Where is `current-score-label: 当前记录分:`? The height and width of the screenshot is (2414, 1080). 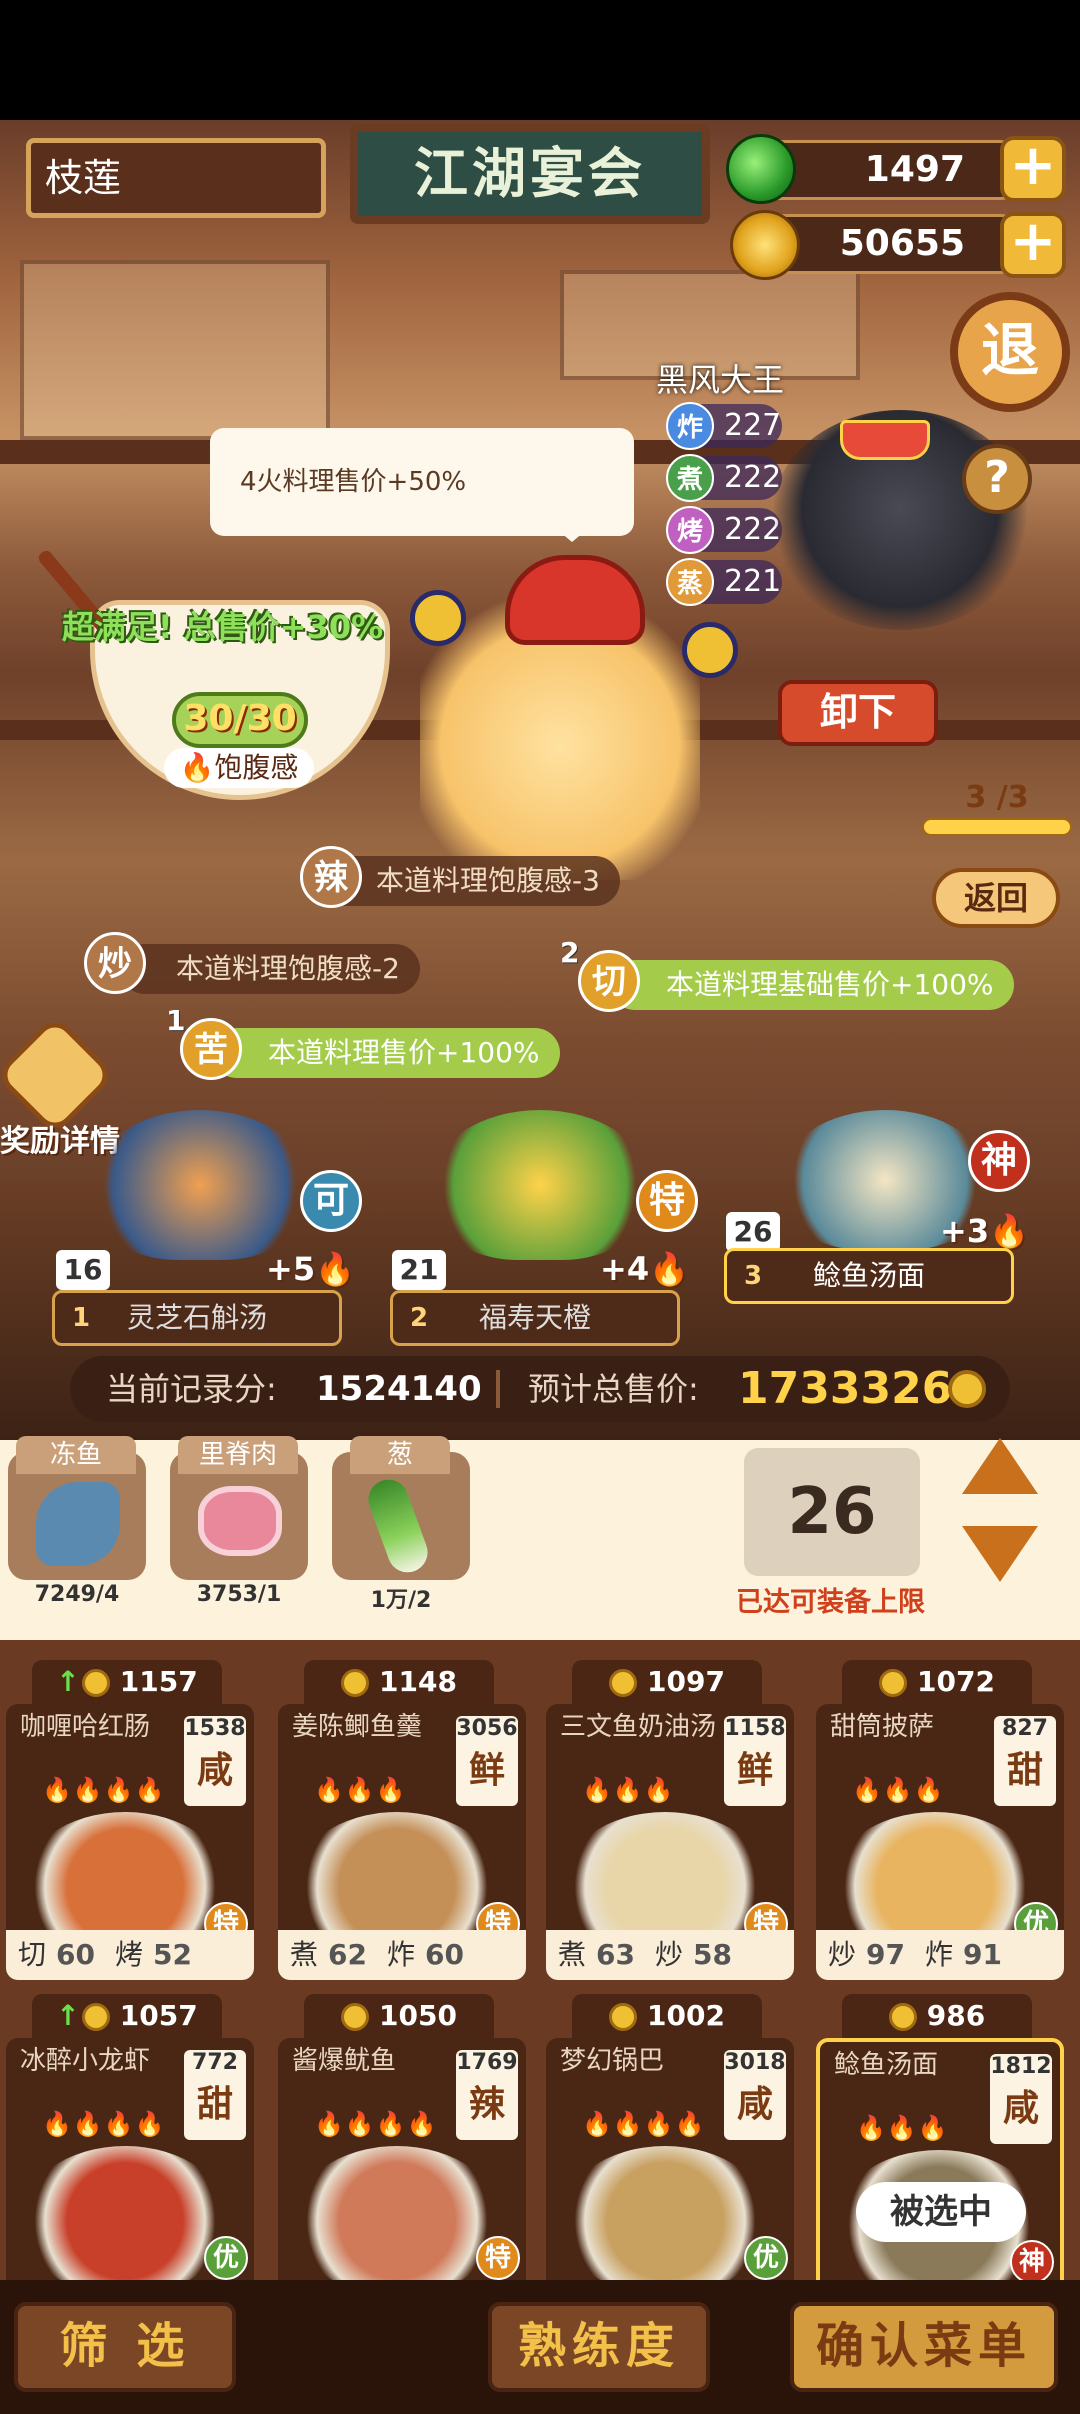 current-score-label: 当前记录分: is located at coordinates (191, 1389).